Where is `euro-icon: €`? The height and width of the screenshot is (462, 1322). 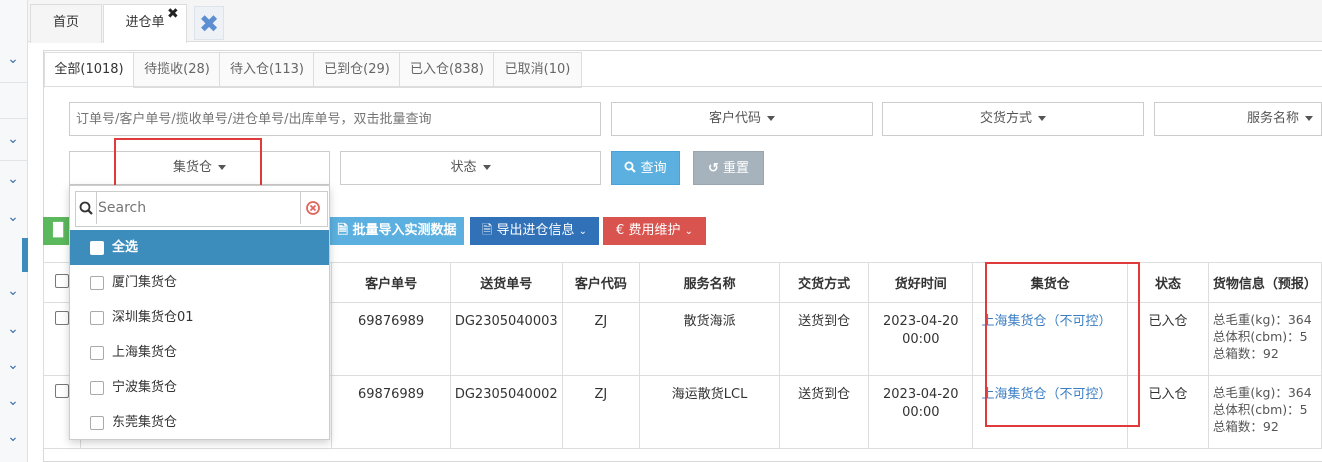 euro-icon: € is located at coordinates (620, 230).